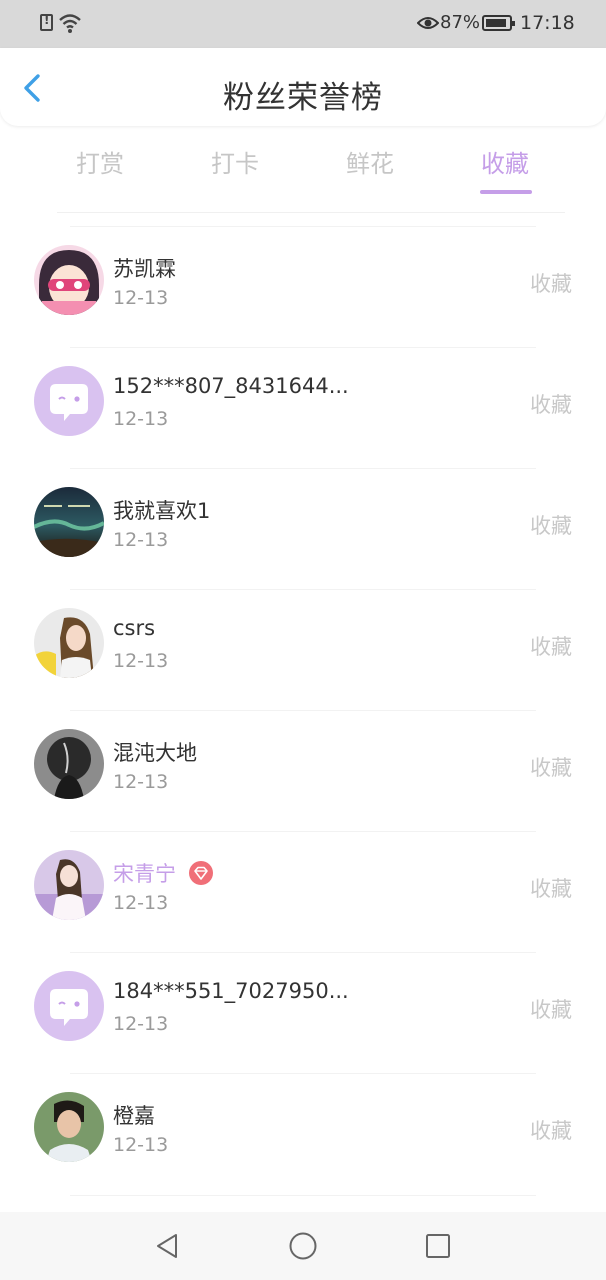 This screenshot has width=606, height=1280. What do you see at coordinates (46, 22) in the screenshot?
I see `sim-alert-icon` at bounding box center [46, 22].